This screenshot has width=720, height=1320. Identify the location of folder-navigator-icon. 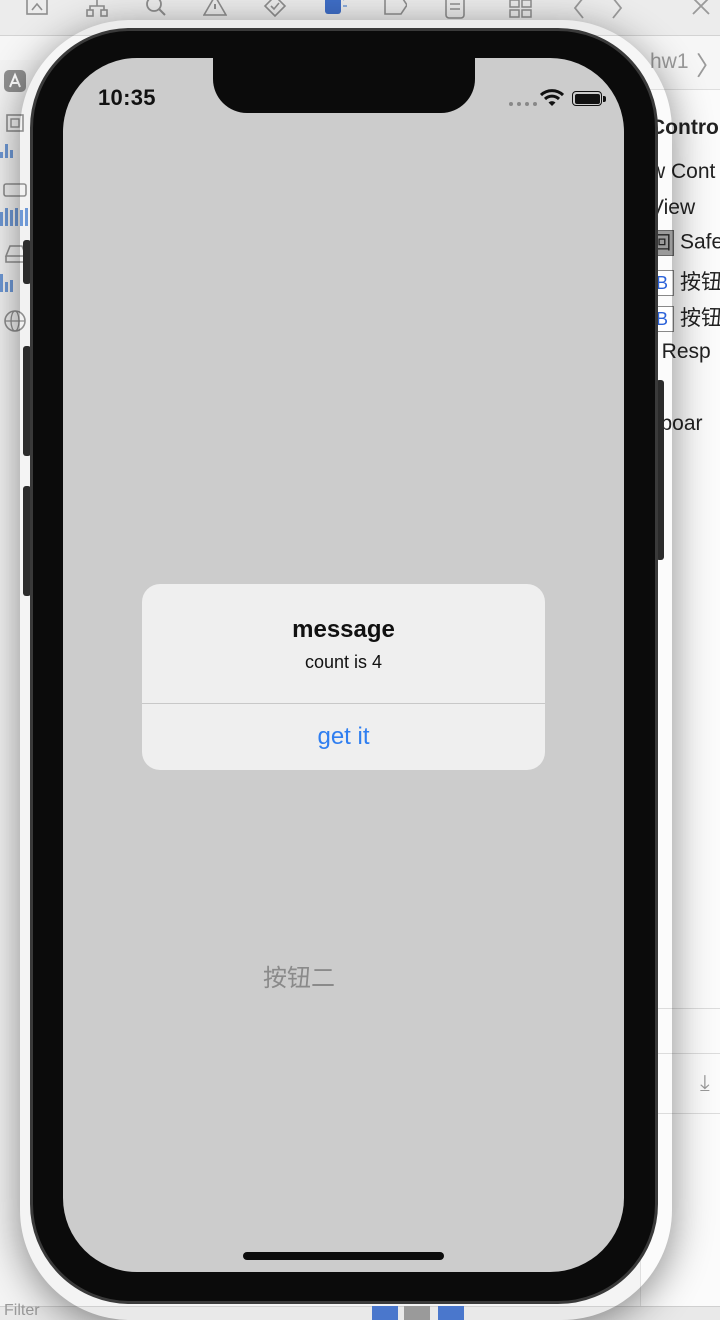
(37, 11).